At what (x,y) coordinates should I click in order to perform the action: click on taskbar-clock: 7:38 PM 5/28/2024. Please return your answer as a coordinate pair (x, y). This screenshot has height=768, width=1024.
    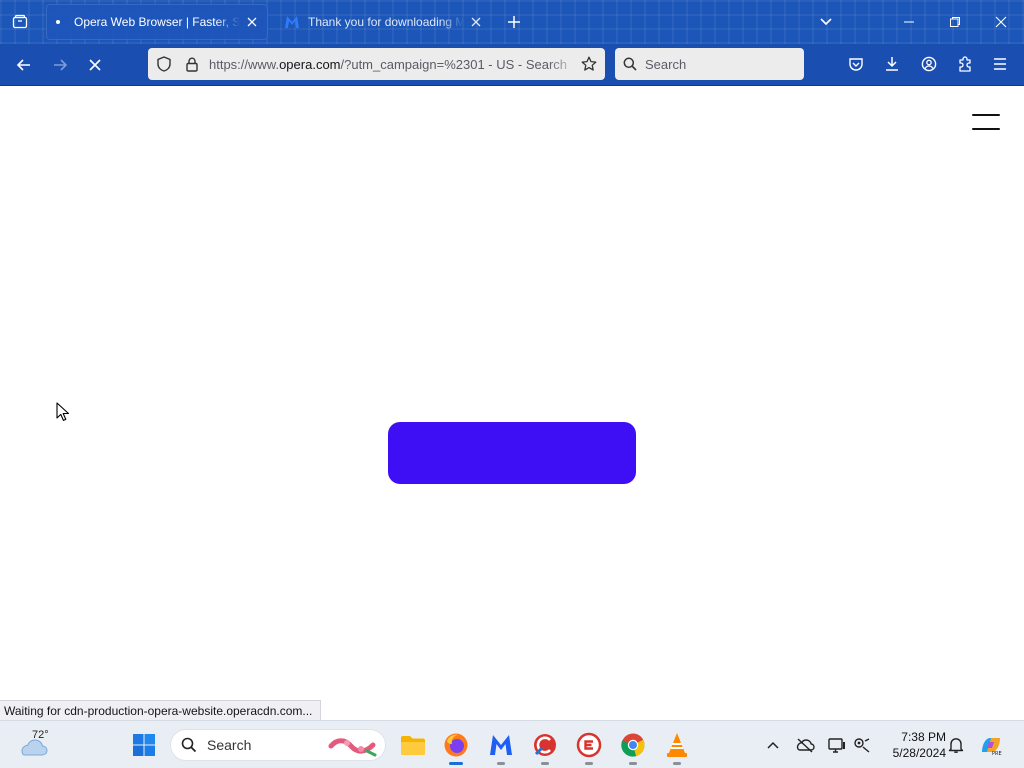
    Looking at the image, I should click on (913, 745).